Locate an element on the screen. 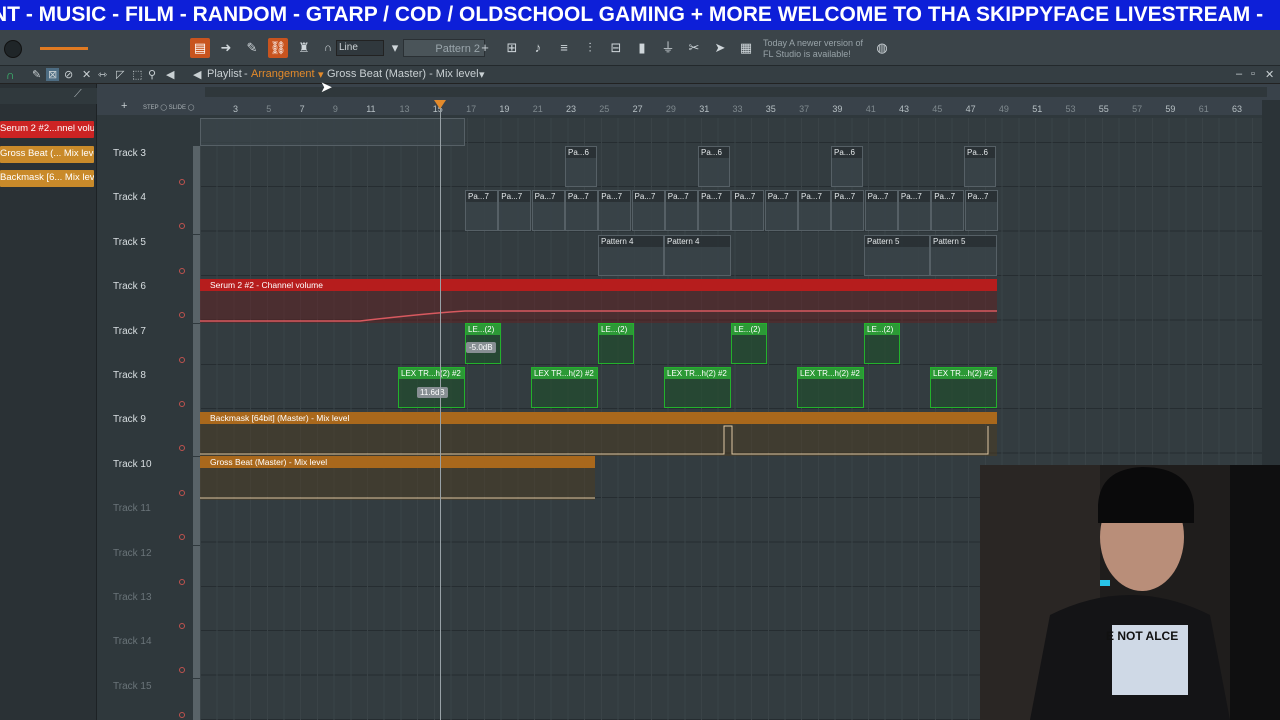 The image size is (1280, 720). track-name: Track 15 is located at coordinates (132, 686).